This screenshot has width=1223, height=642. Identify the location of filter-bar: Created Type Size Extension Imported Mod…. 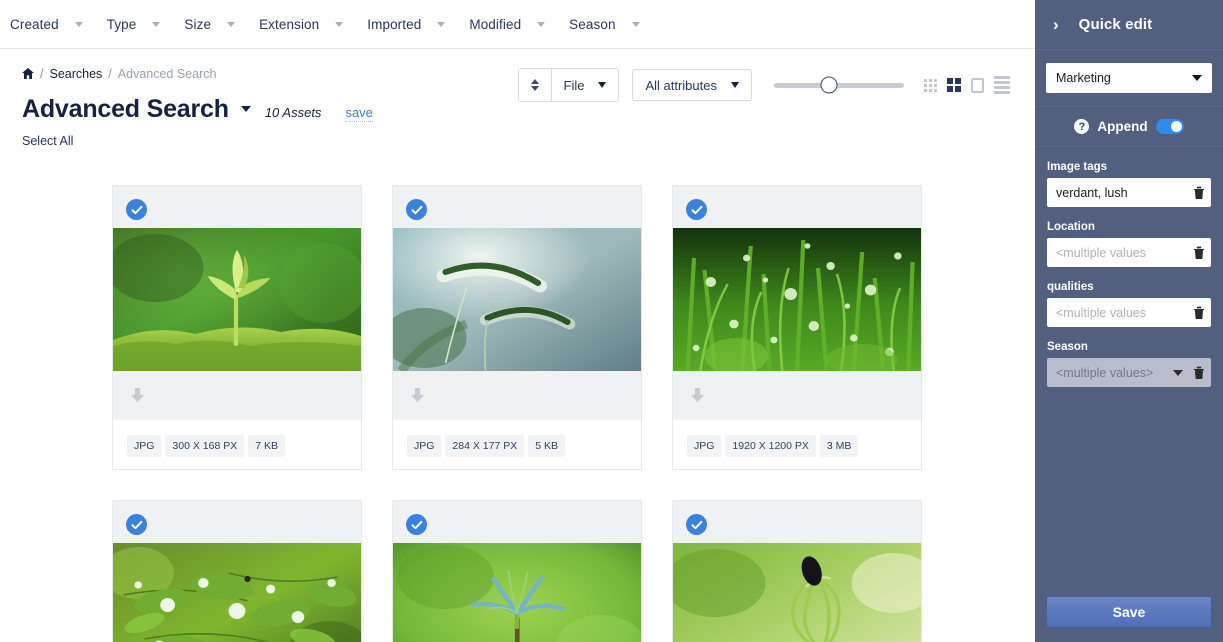
(517, 24).